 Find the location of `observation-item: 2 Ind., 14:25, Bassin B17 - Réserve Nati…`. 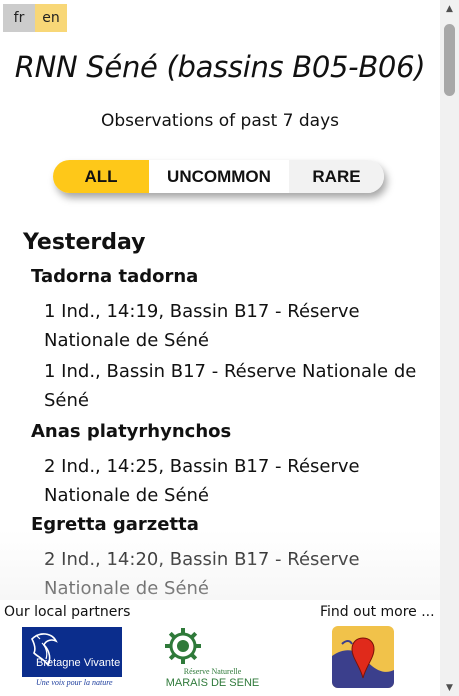

observation-item: 2 Ind., 14:25, Bassin B17 - Réserve Nati… is located at coordinates (202, 481).